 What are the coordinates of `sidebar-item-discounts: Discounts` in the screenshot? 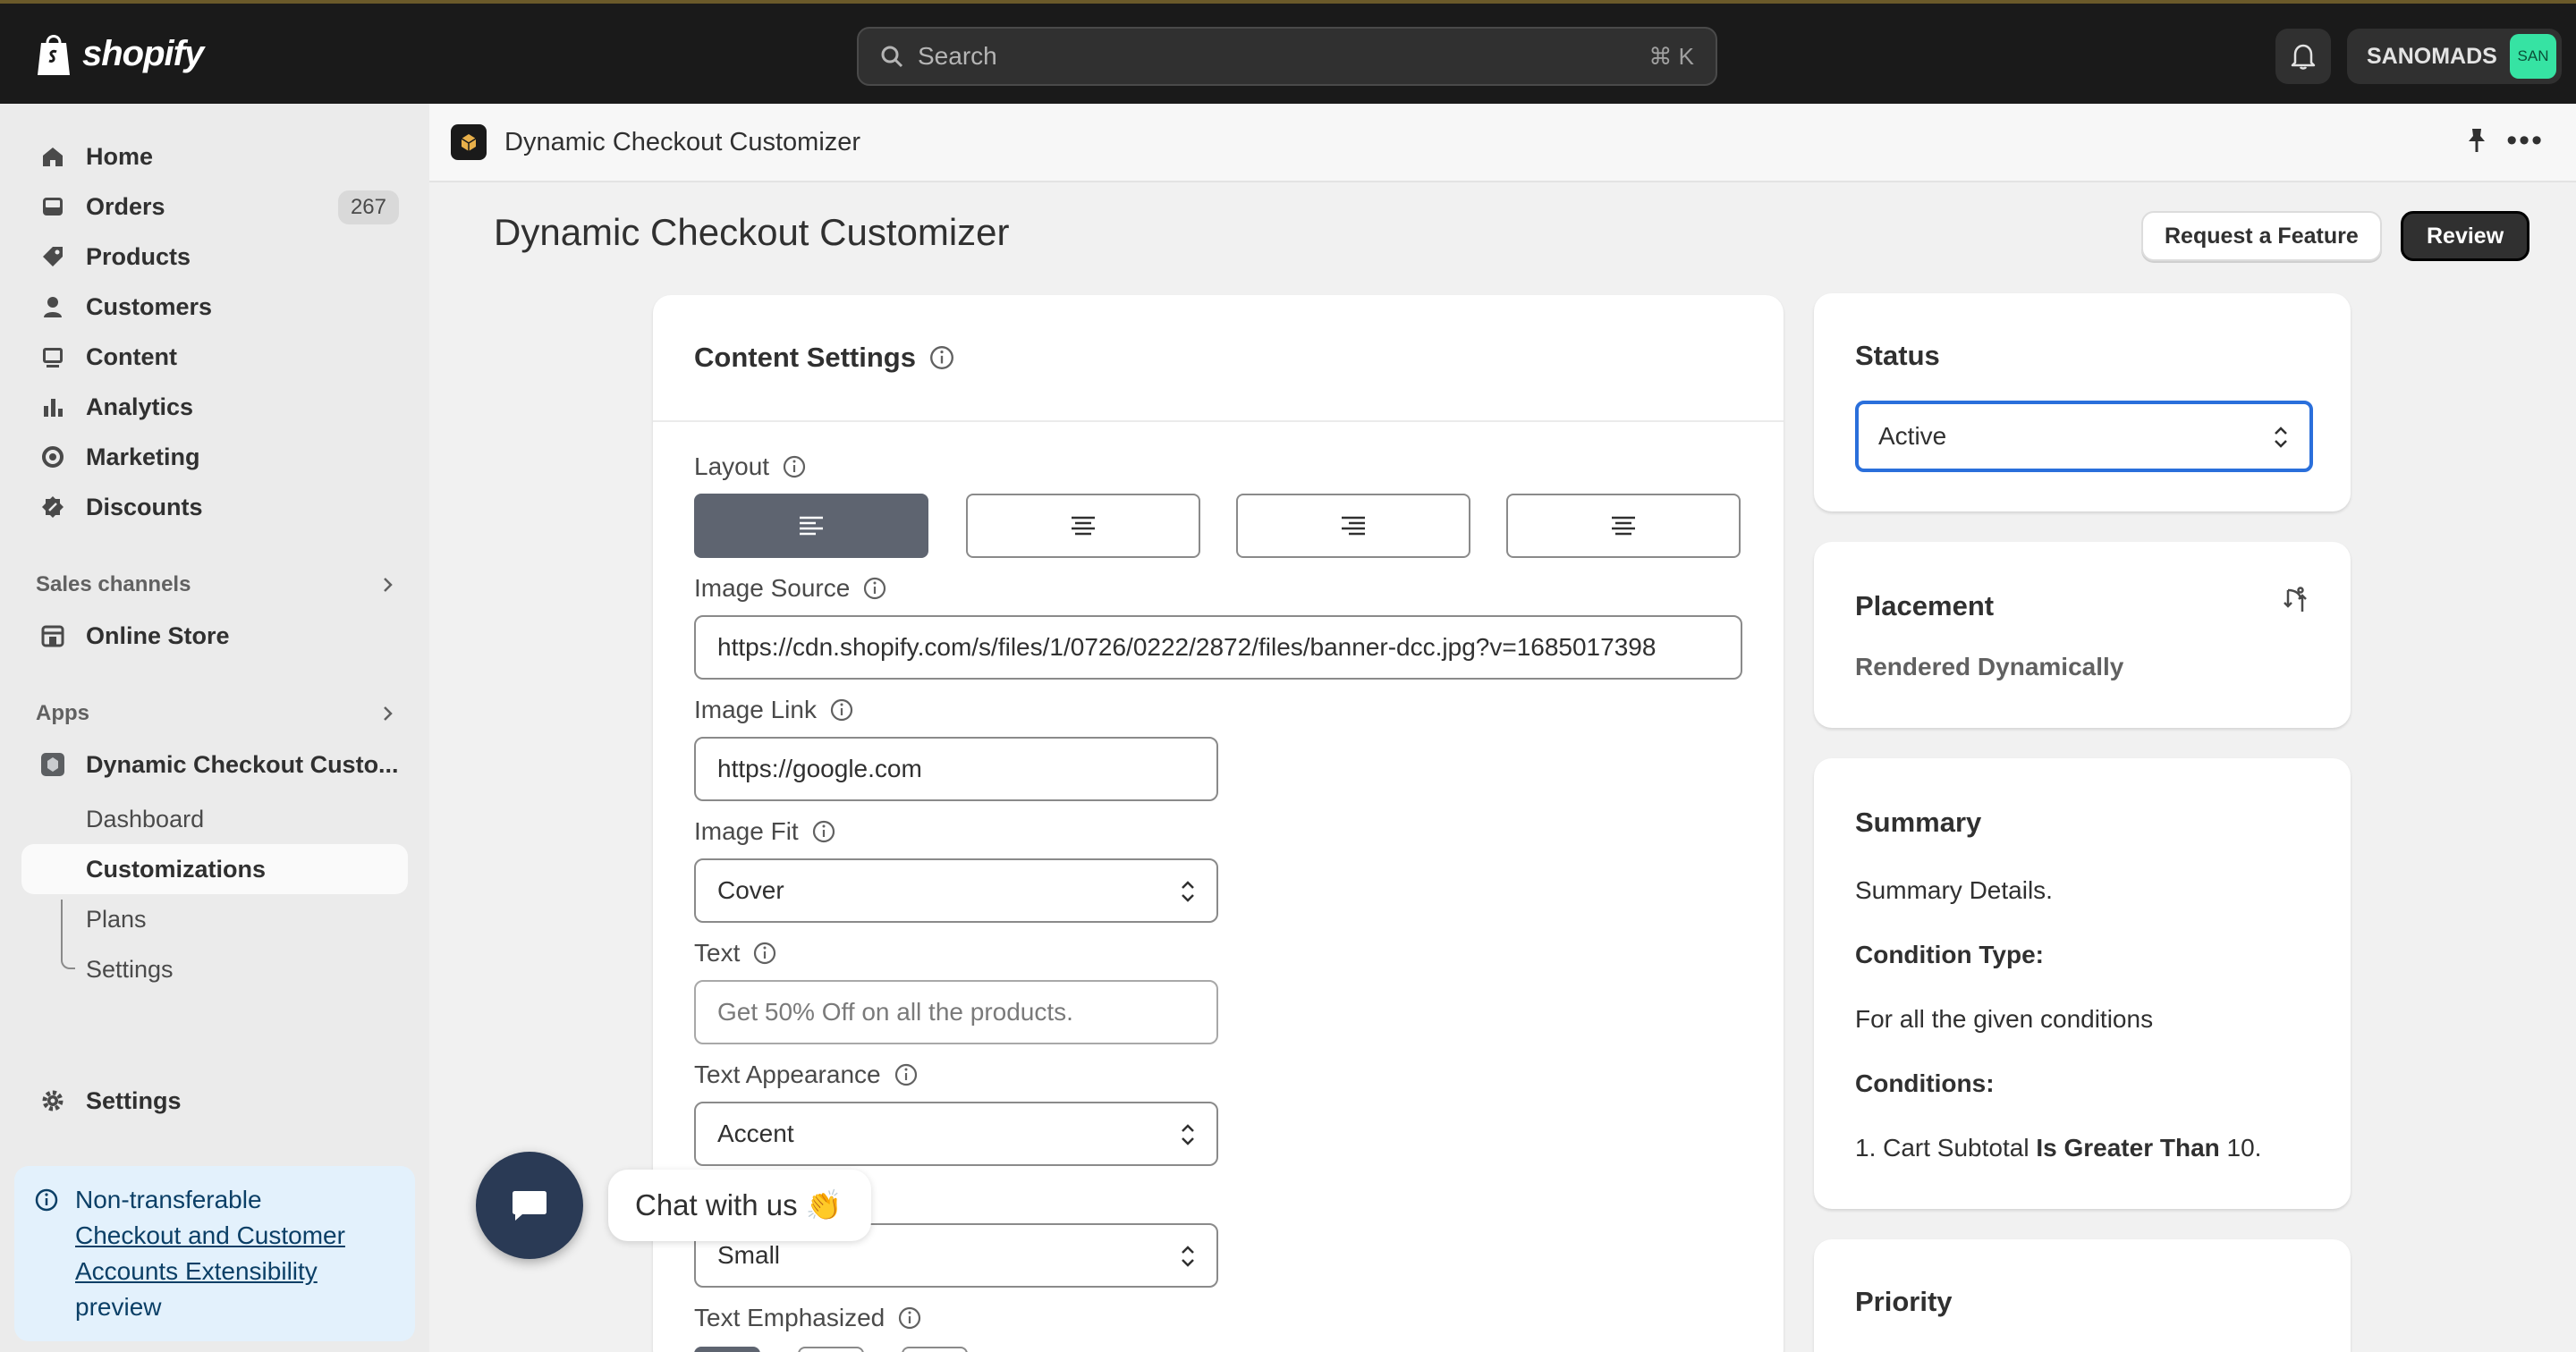 It's located at (214, 507).